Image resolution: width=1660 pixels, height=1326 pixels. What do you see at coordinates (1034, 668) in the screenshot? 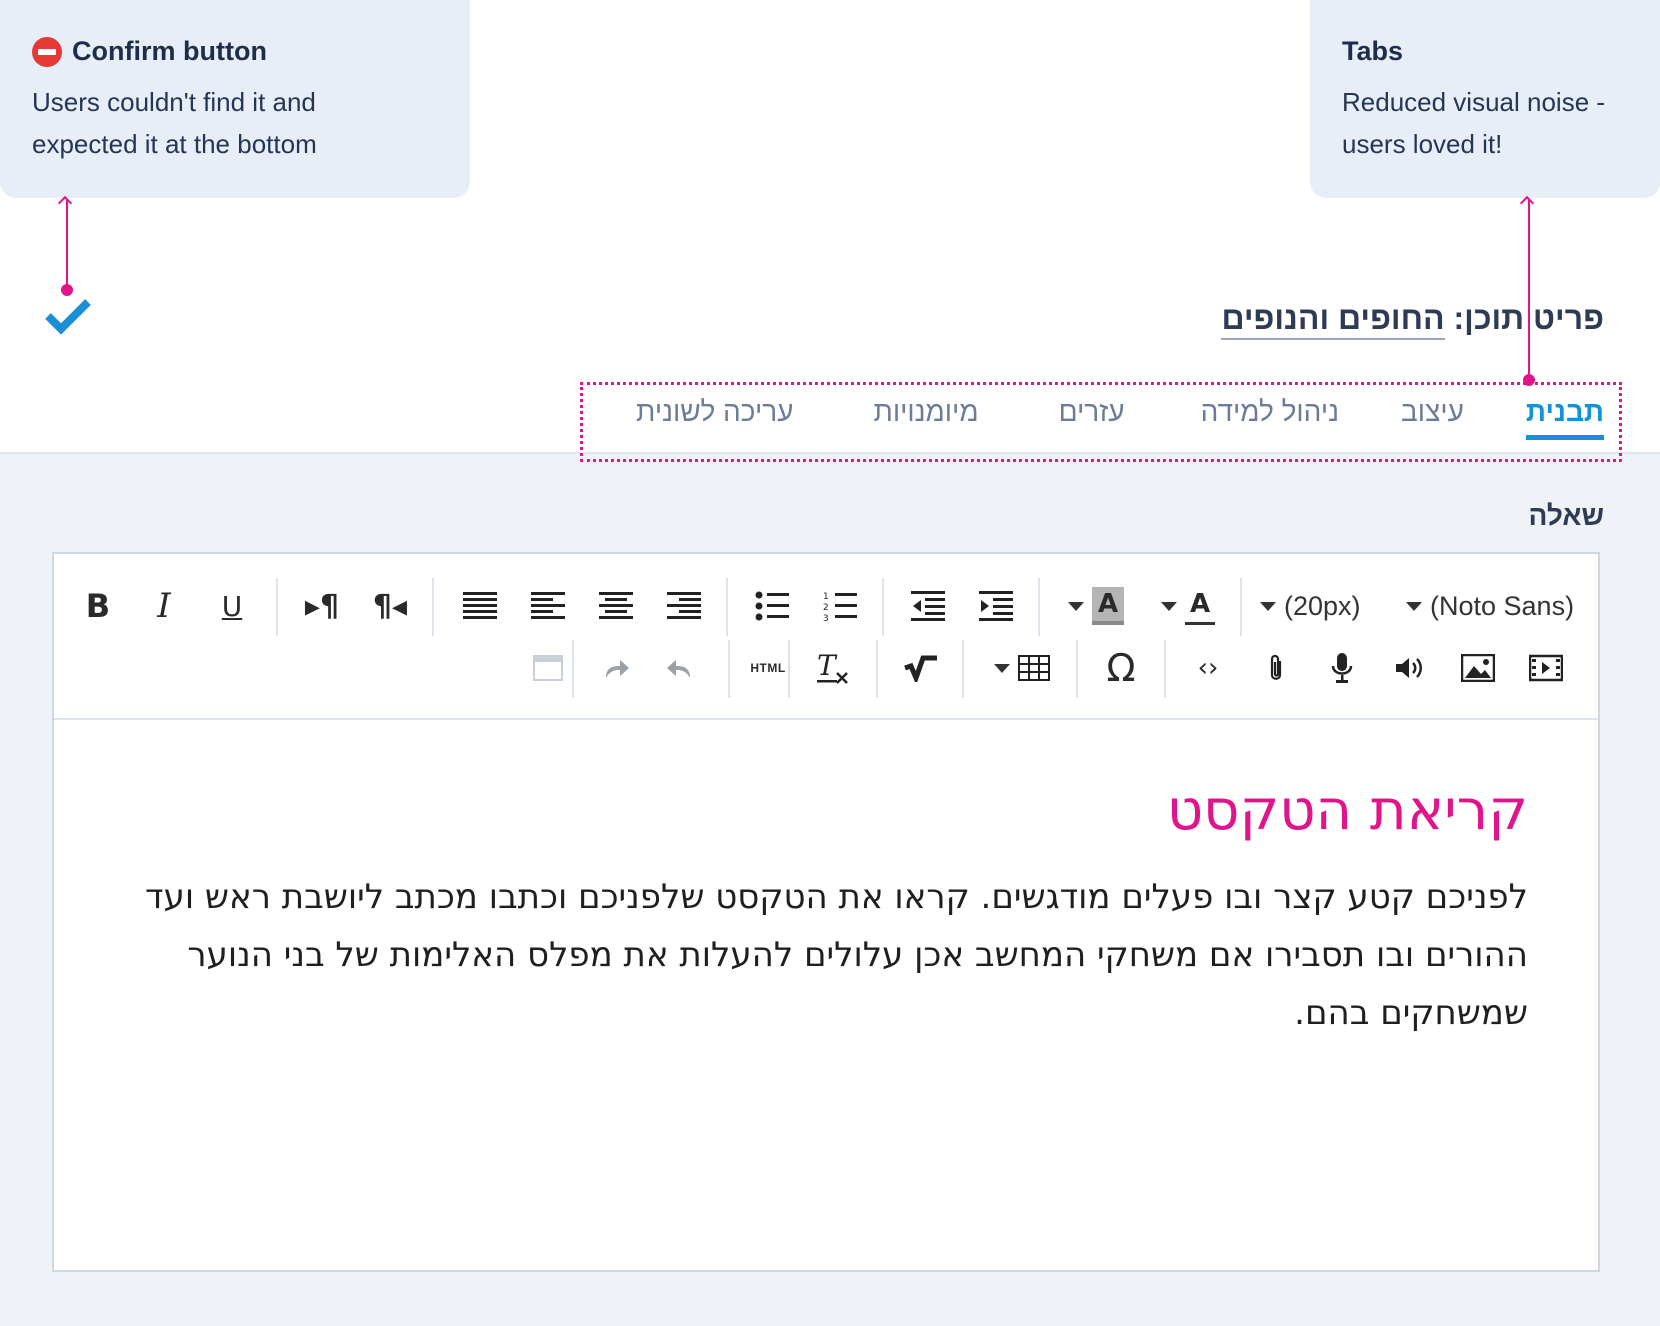
I see `table-icon` at bounding box center [1034, 668].